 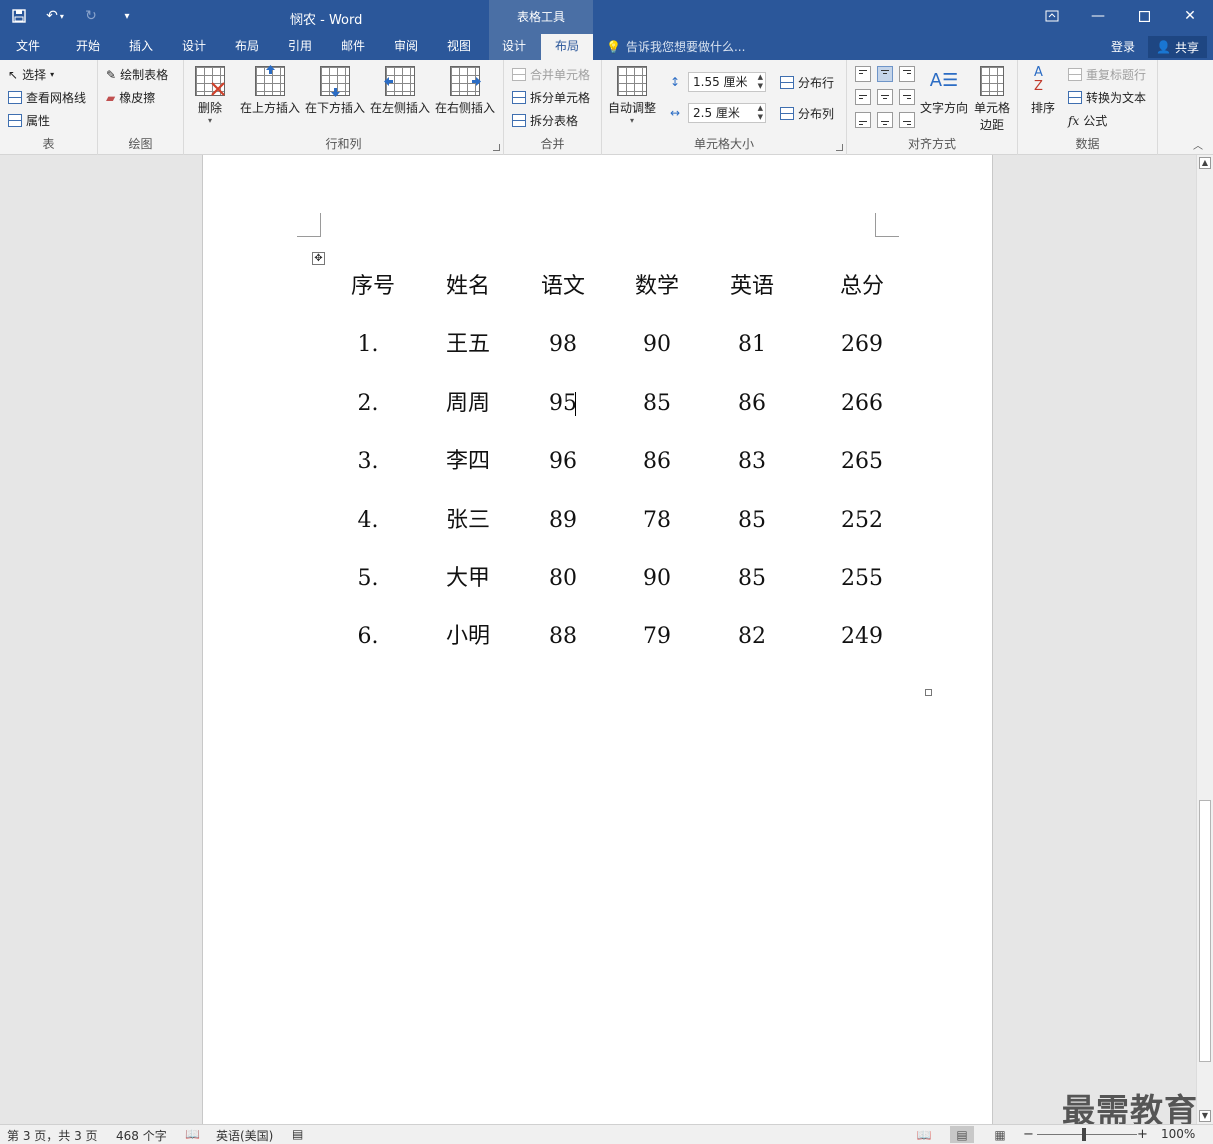 What do you see at coordinates (752, 287) in the screenshot?
I see `table-header-cell: 英语` at bounding box center [752, 287].